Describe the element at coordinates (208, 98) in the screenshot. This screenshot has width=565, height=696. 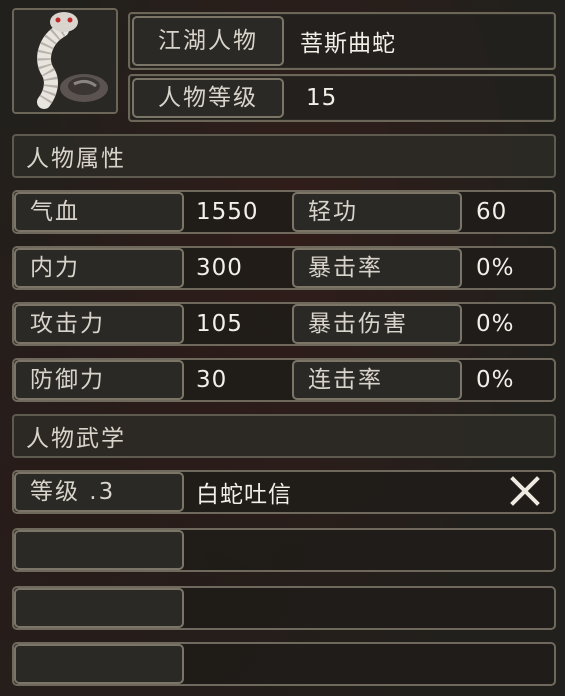
I see `level-label: 人物等级` at that location.